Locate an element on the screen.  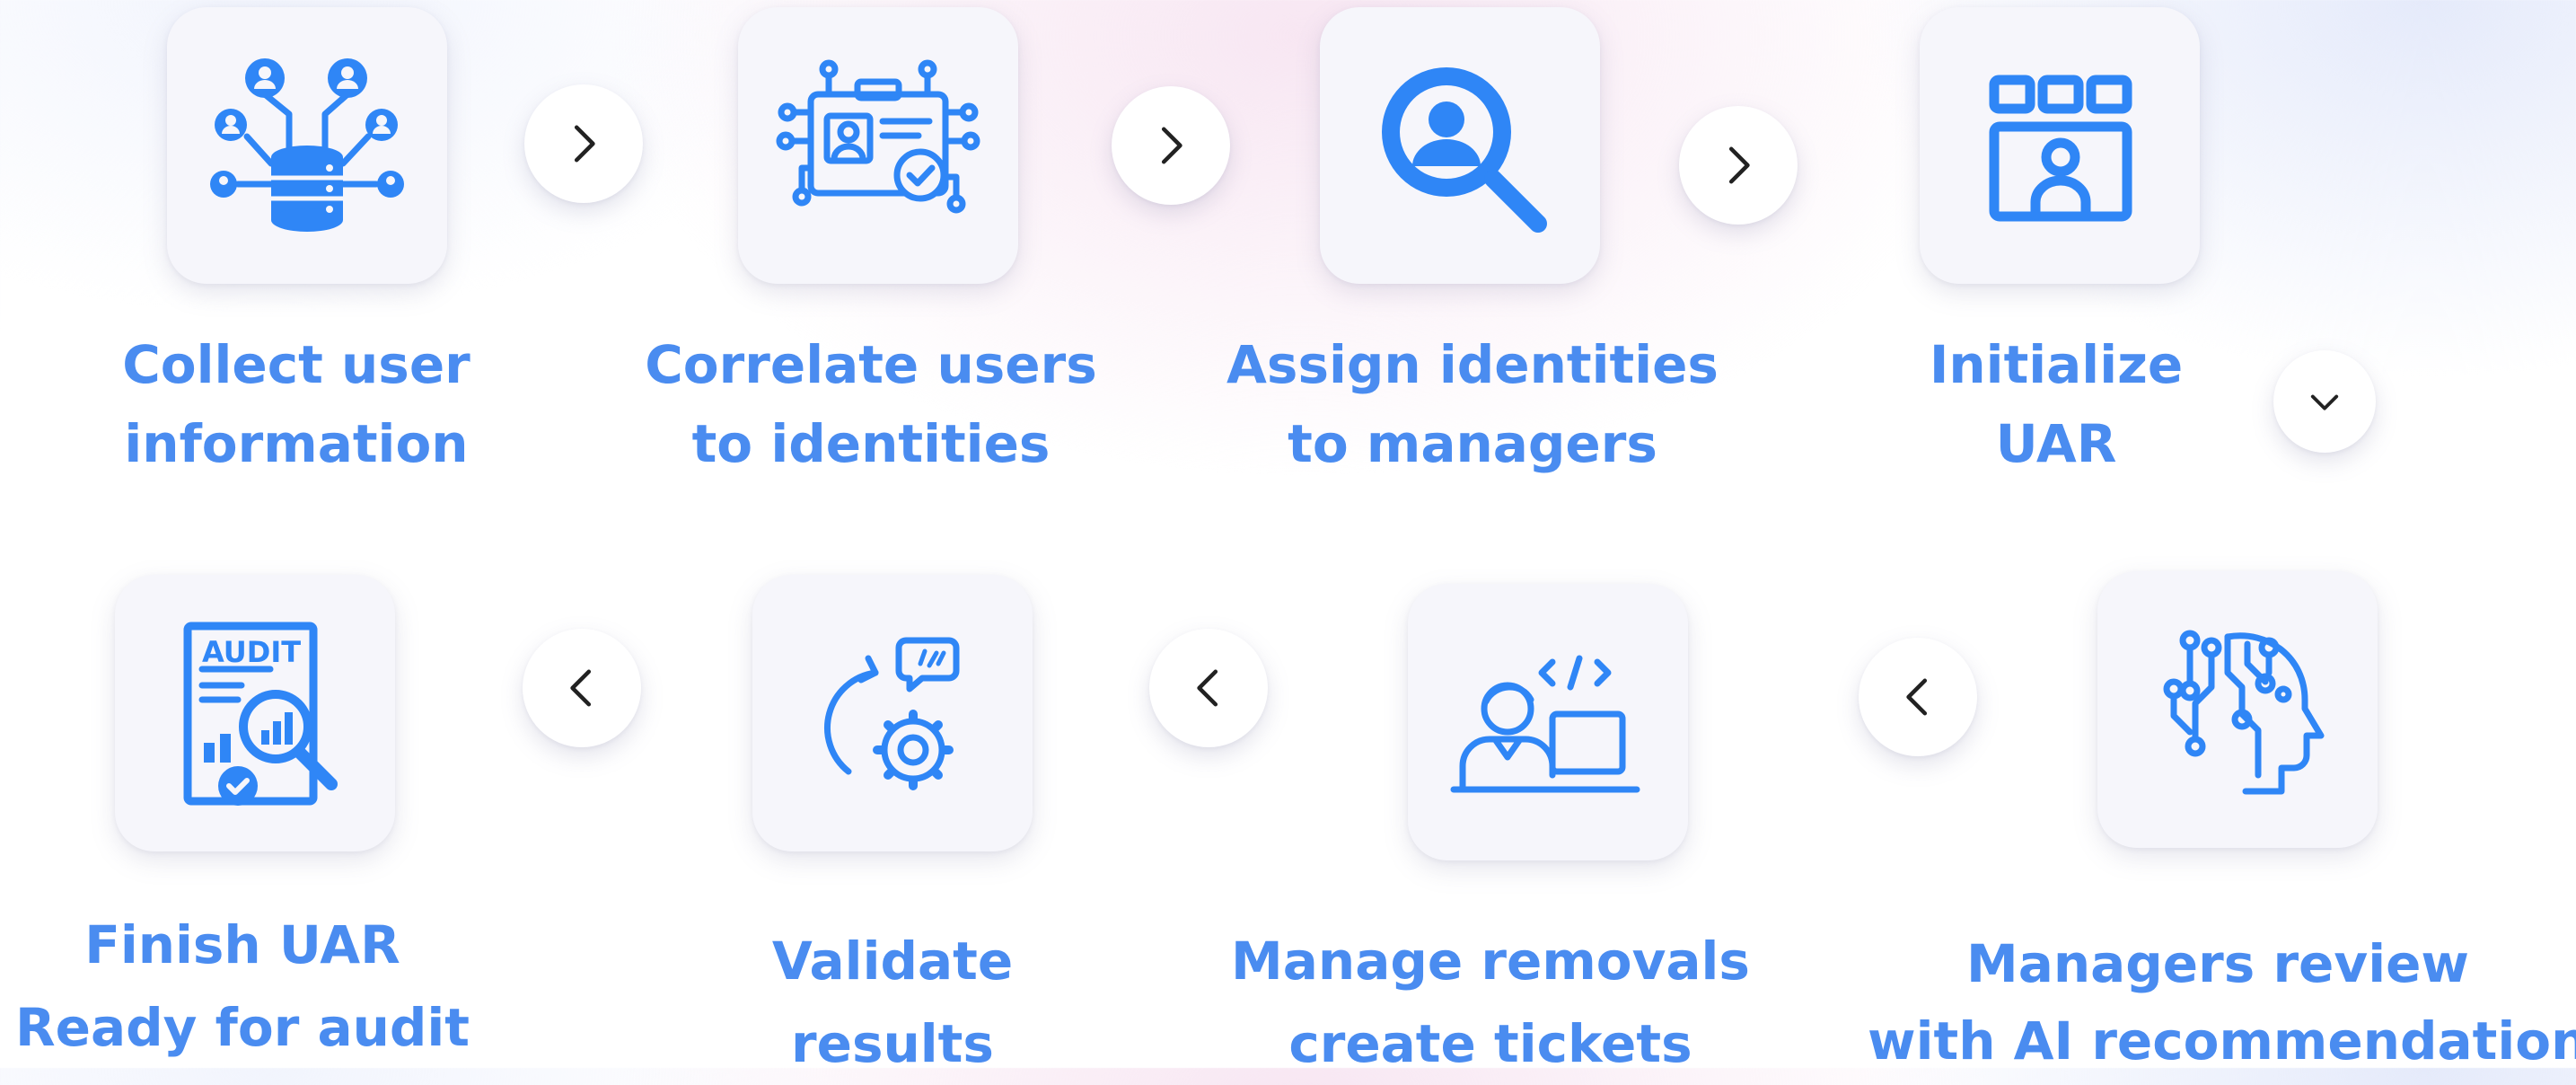
step-label-initialize: Initialize UAR is located at coordinates (2057, 404).